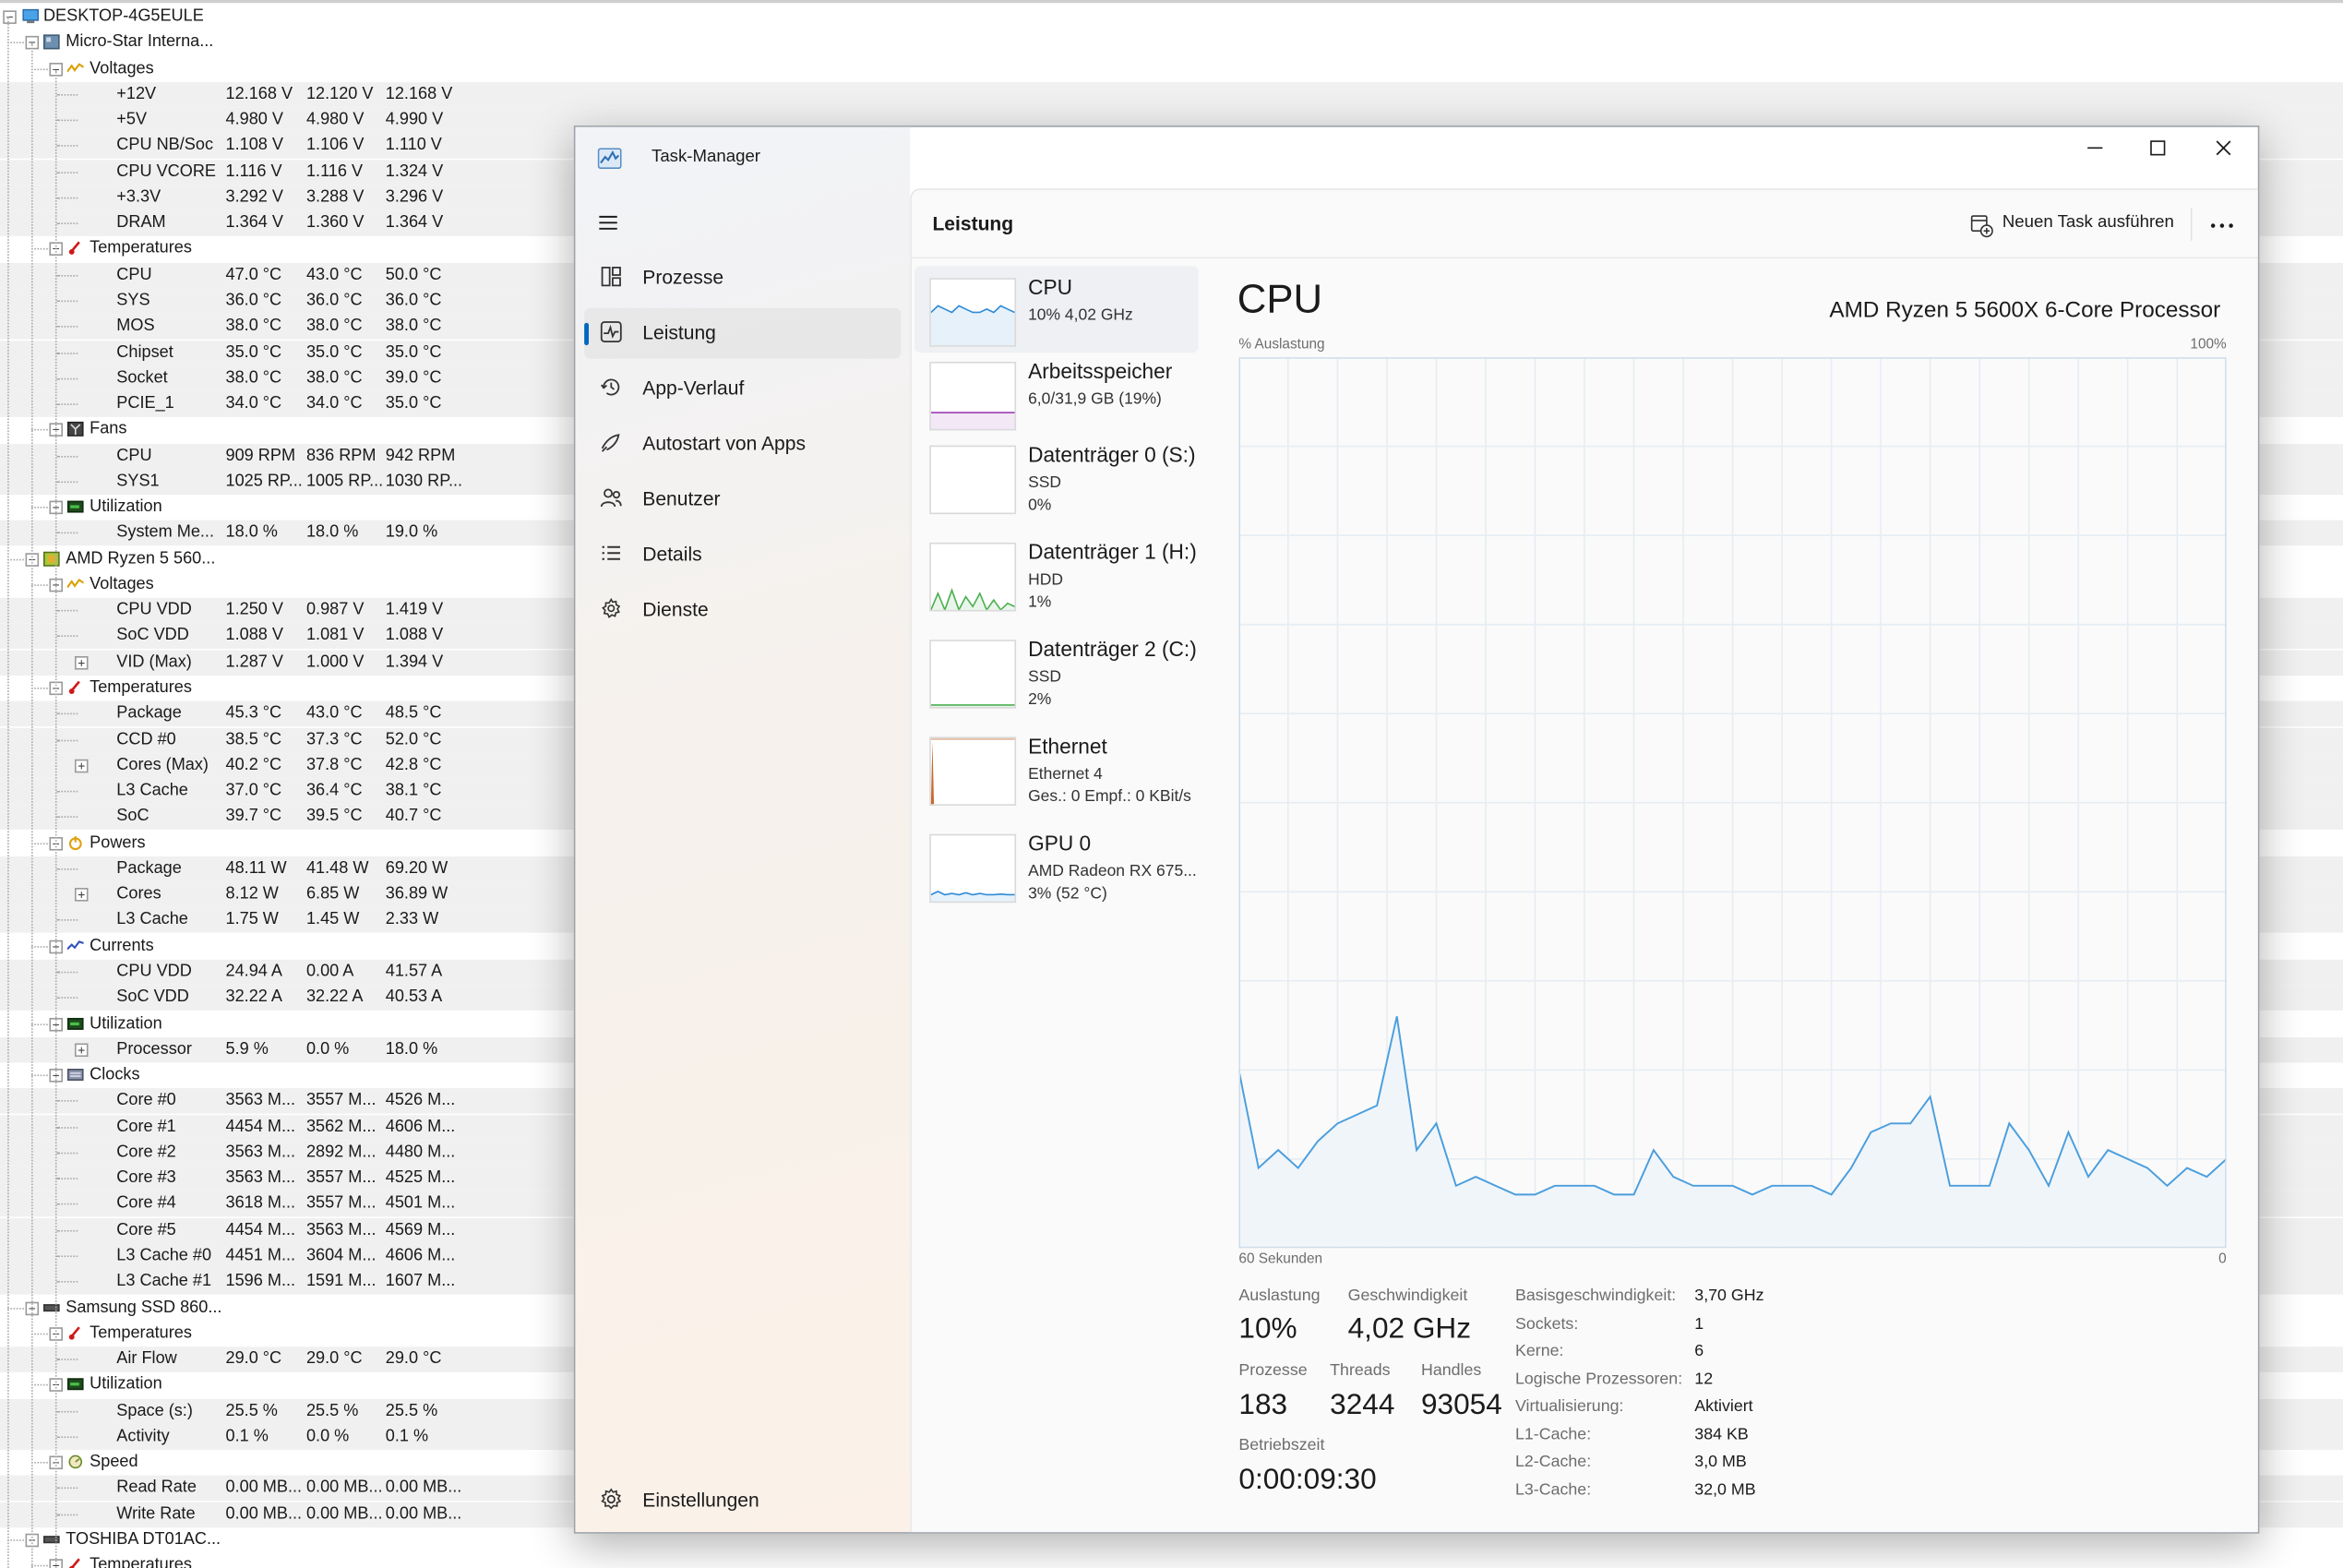 This screenshot has width=2343, height=1568. I want to click on sensor-max: 19.0 %, so click(412, 532).